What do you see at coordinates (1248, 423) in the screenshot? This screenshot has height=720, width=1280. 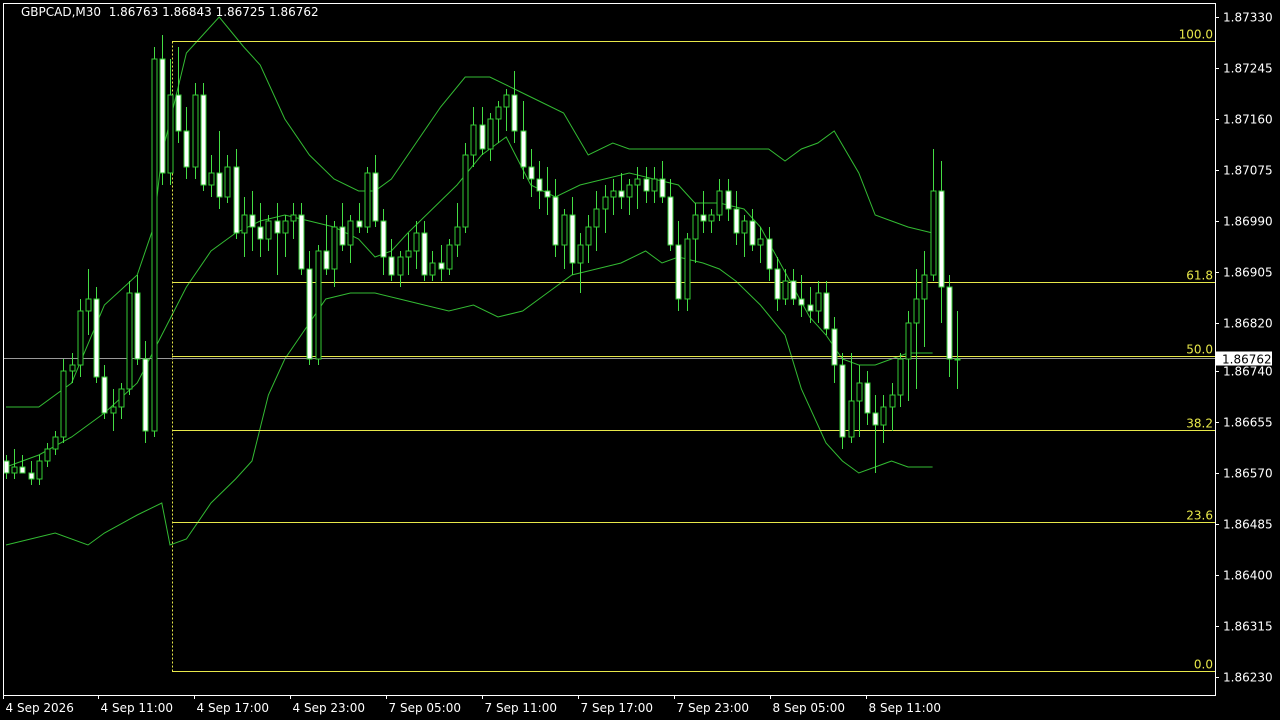 I see `y-tick-label: 1.86655` at bounding box center [1248, 423].